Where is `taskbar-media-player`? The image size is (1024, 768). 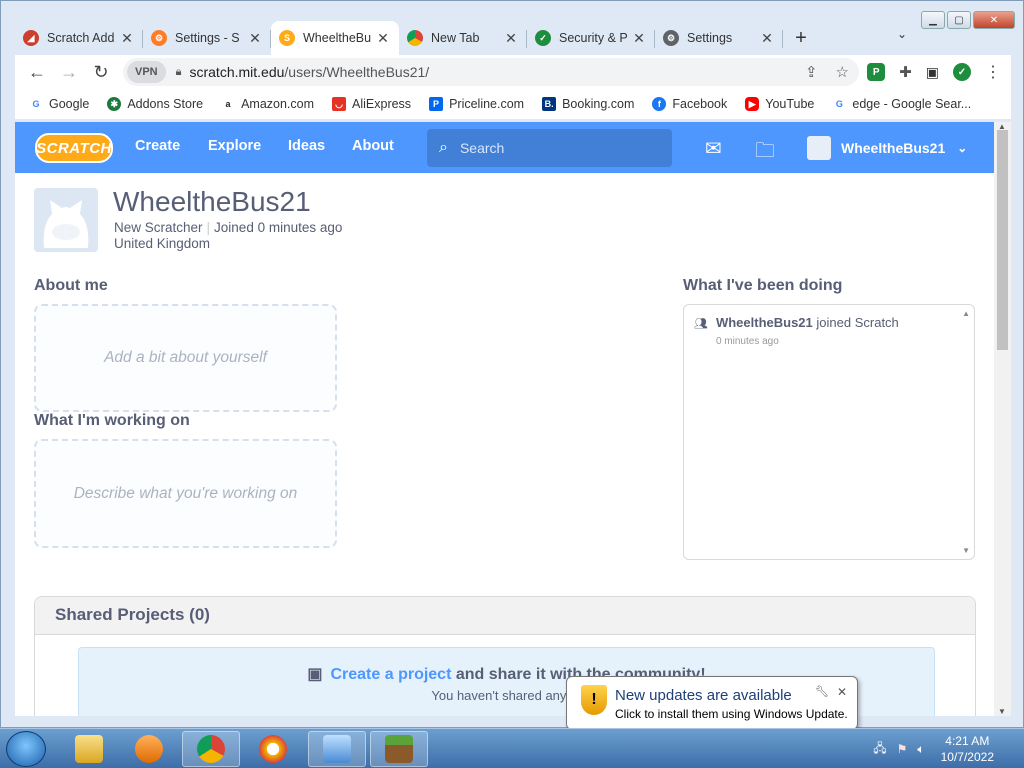 taskbar-media-player is located at coordinates (149, 749).